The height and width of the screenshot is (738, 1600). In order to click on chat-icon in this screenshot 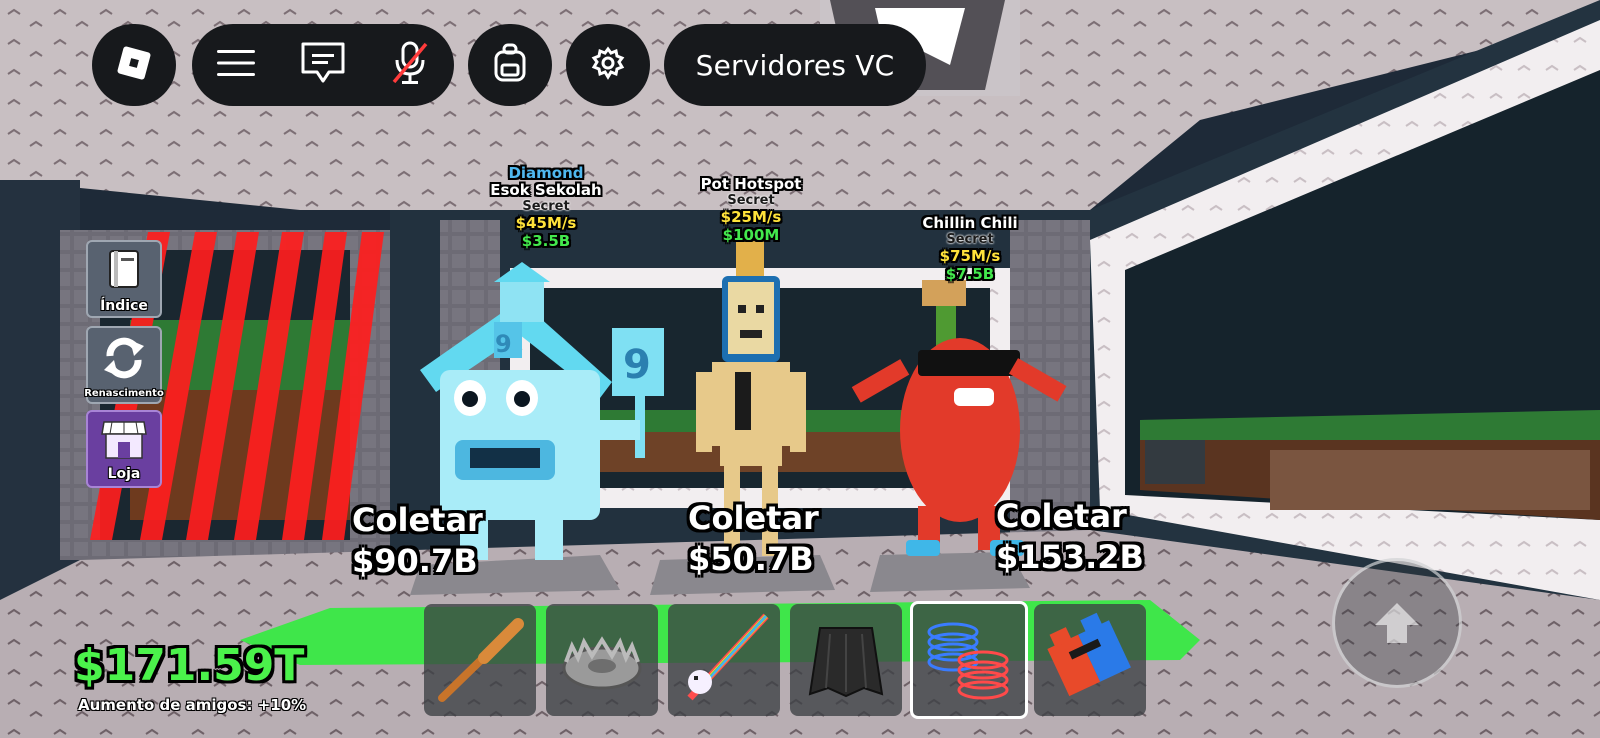, I will do `click(323, 65)`.